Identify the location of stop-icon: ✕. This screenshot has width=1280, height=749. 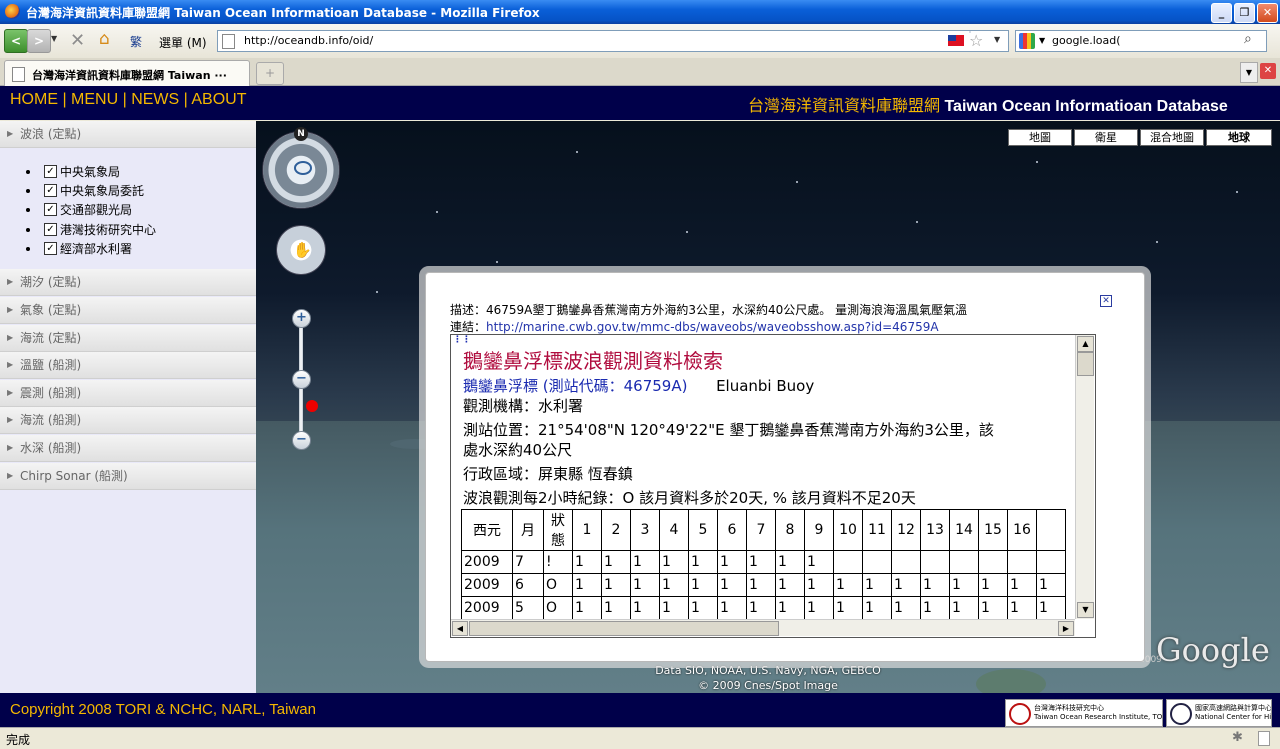
(77, 40).